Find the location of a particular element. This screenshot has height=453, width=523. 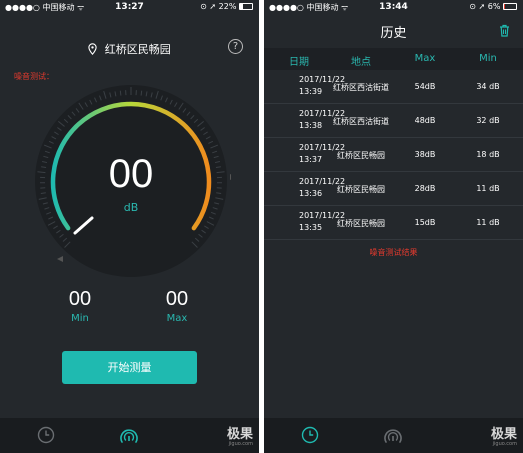

history-row: 2017/11/22 13:36 红桥区民畅园 28dB 11 dB is located at coordinates (393, 189).